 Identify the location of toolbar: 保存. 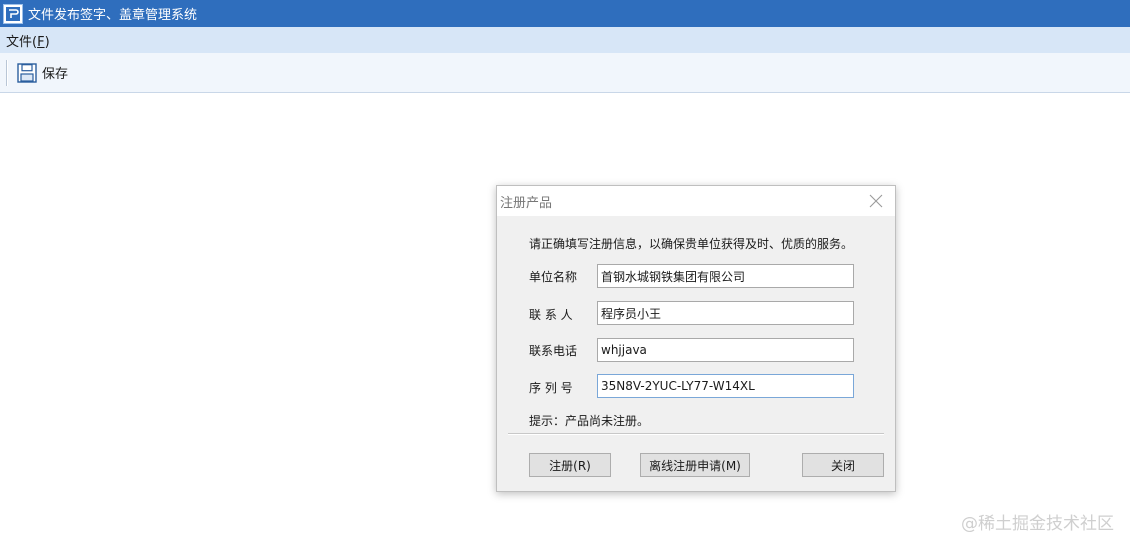
(565, 73).